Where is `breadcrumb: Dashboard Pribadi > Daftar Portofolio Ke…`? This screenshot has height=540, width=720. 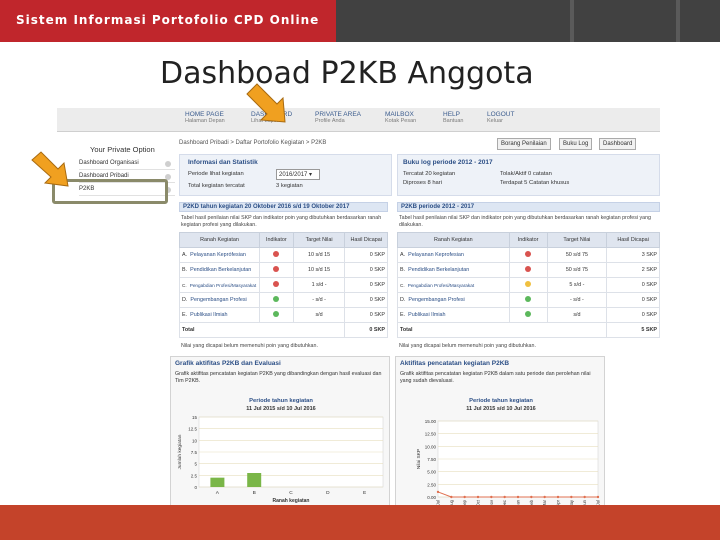 breadcrumb: Dashboard Pribadi > Daftar Portofolio Ke… is located at coordinates (252, 143).